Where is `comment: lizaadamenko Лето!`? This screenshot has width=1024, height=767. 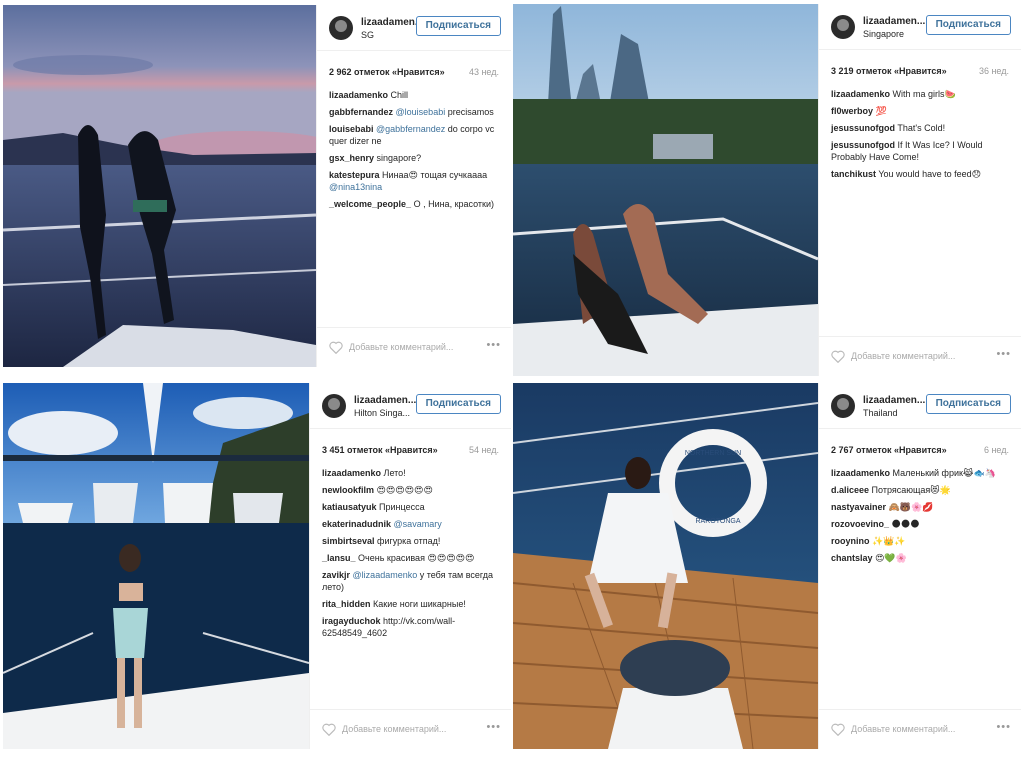
comment: lizaadamenko Лето! is located at coordinates (411, 473).